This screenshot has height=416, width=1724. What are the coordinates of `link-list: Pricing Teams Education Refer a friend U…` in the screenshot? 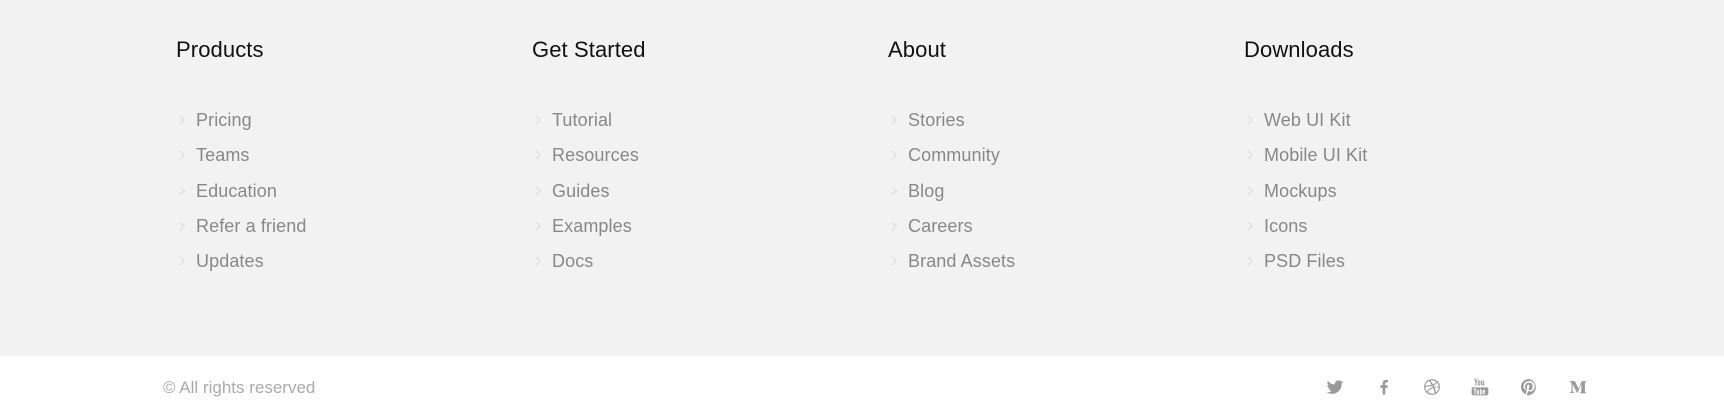 It's located at (346, 202).